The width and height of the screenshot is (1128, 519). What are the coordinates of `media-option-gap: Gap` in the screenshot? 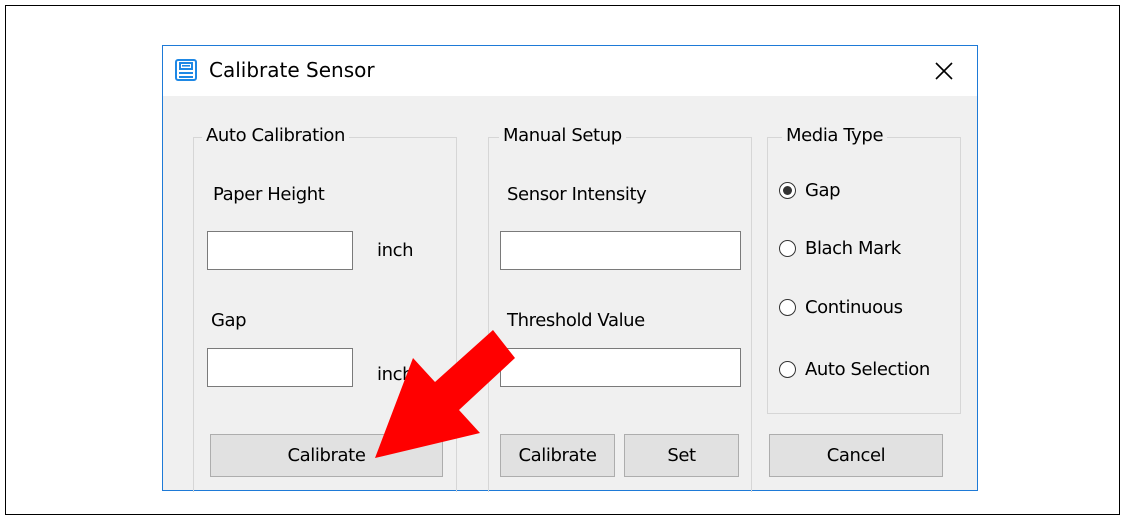 It's located at (810, 190).